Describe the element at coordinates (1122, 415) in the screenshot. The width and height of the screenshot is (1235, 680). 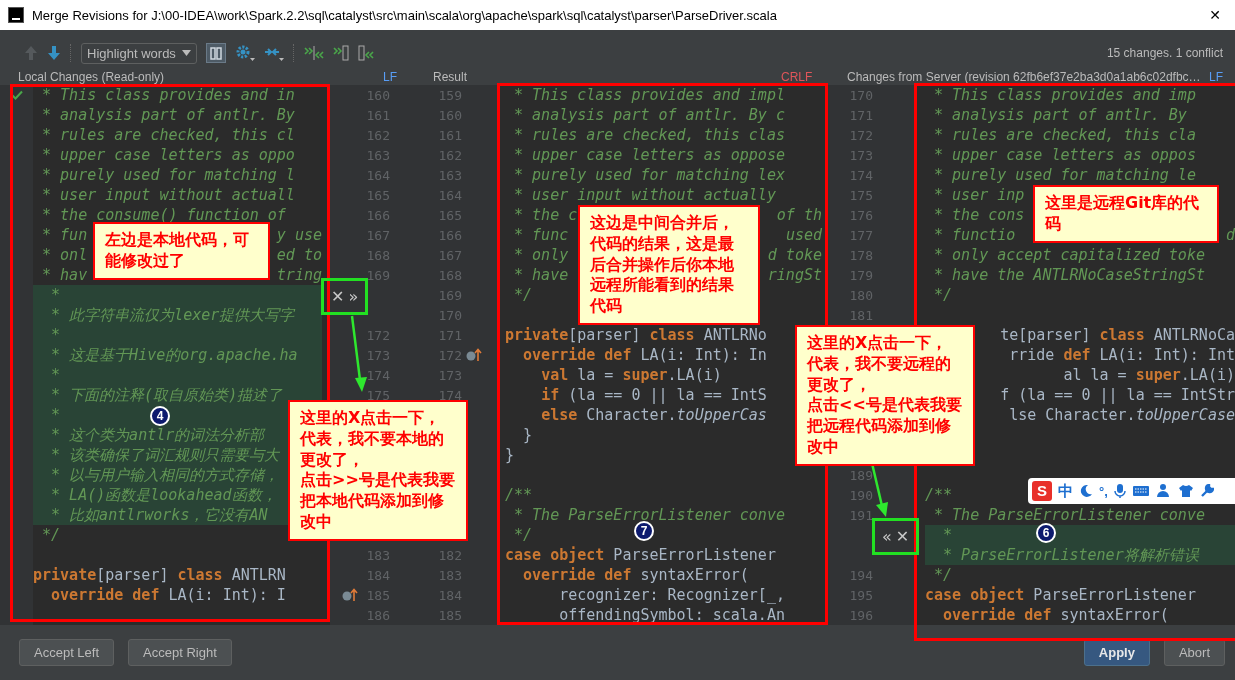
I see `code-line: lse Character.toUpperCase` at that location.